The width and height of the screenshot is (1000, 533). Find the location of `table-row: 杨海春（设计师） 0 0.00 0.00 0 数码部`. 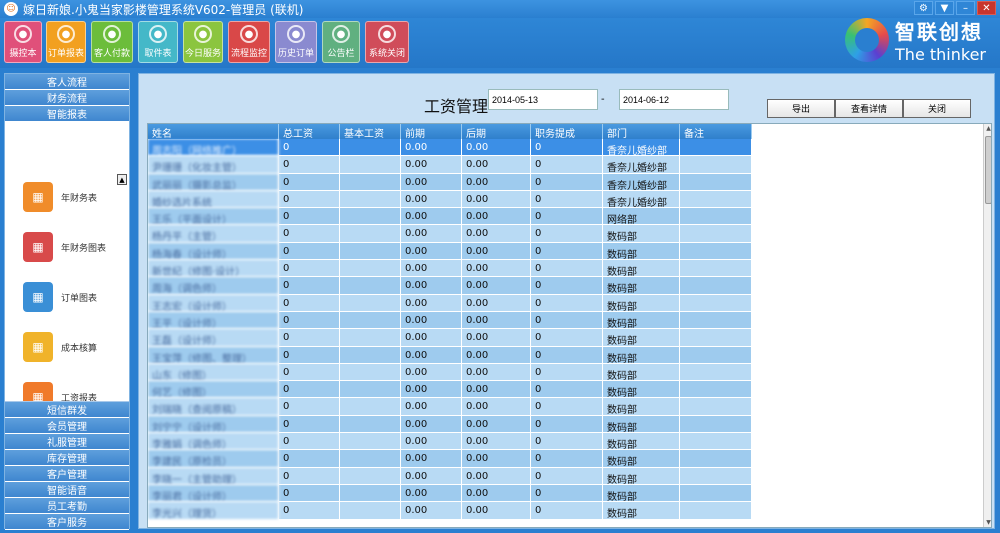

table-row: 杨海春（设计师） 0 0.00 0.00 0 数码部 is located at coordinates (450, 251).